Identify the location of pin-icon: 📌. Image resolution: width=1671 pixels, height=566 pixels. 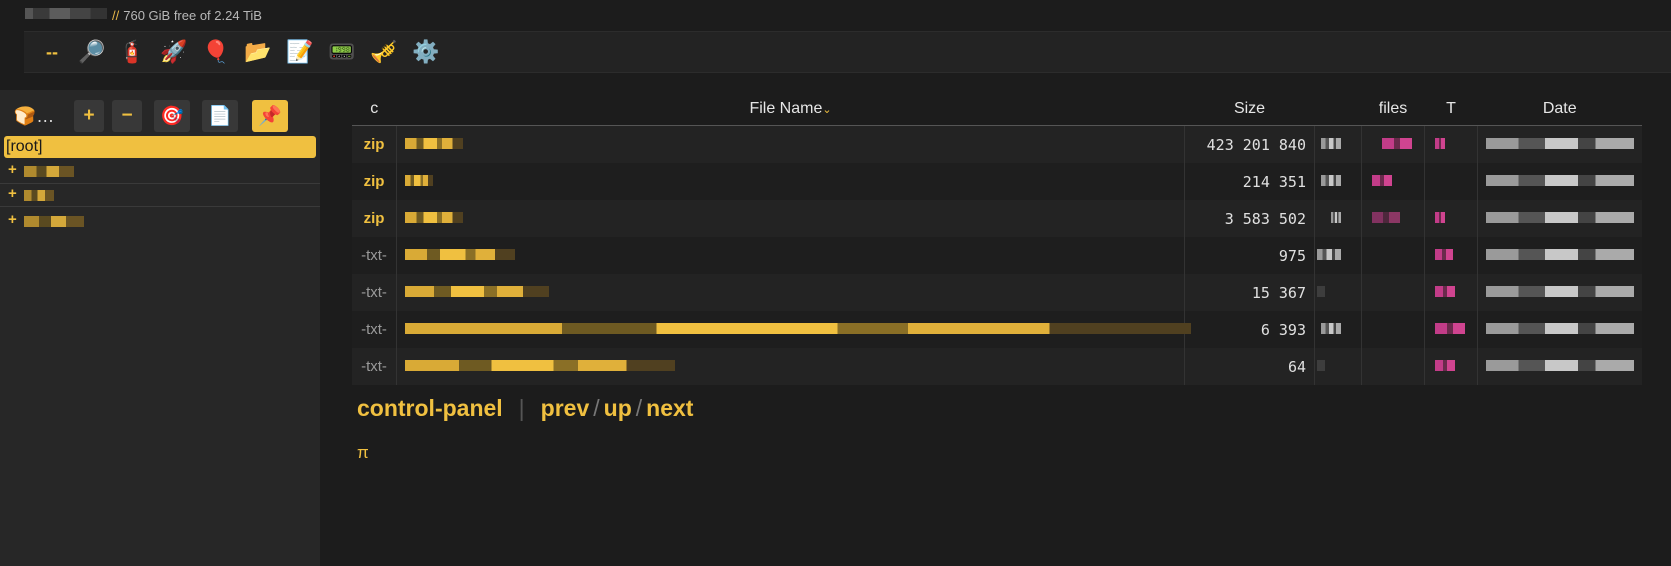
(270, 116).